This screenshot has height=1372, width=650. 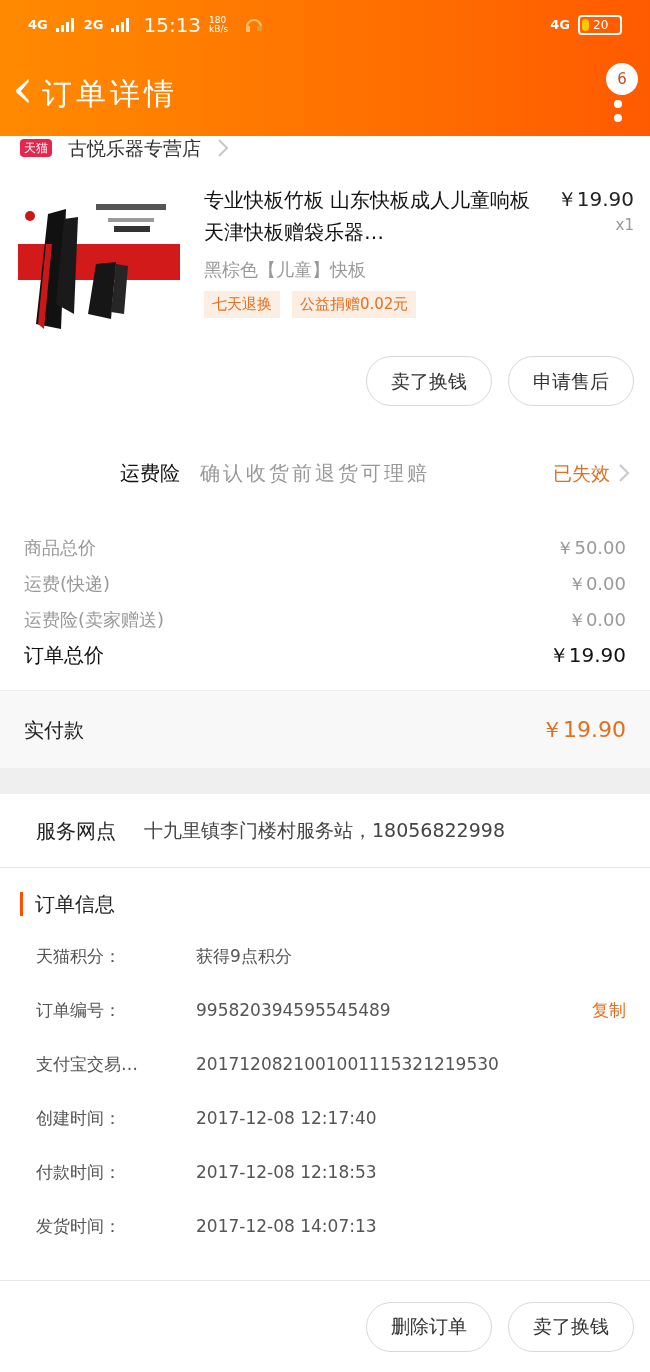 What do you see at coordinates (79, 957) in the screenshot?
I see `info-label: 天猫积分：` at bounding box center [79, 957].